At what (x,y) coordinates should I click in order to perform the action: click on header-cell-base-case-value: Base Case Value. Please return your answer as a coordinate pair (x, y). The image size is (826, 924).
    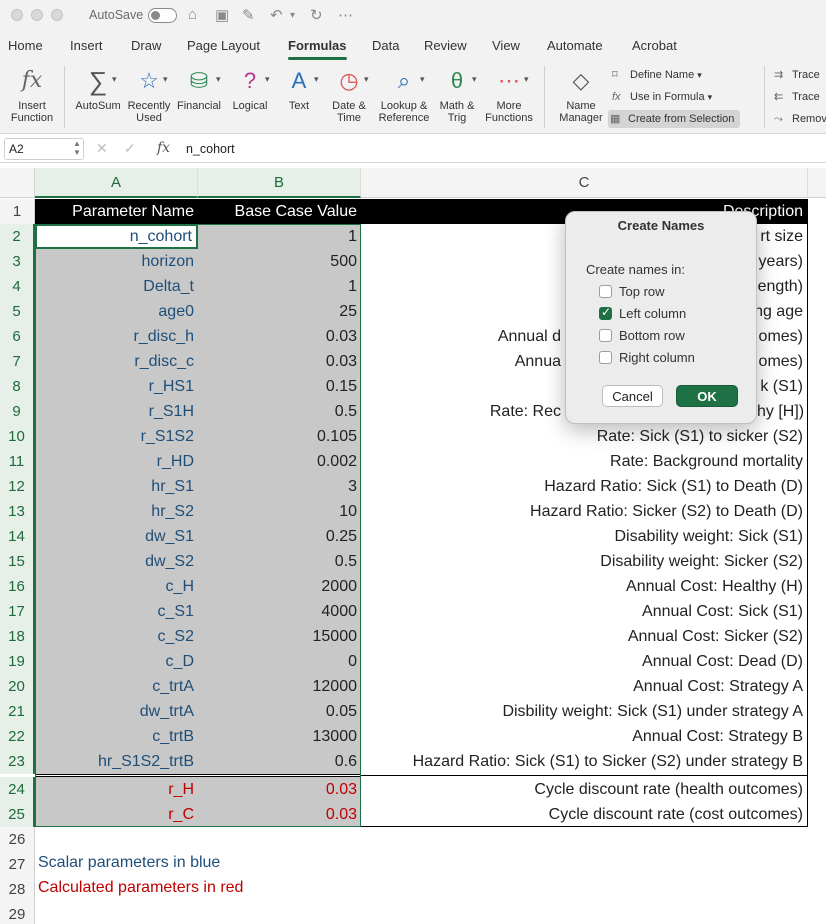
    Looking at the image, I should click on (279, 211).